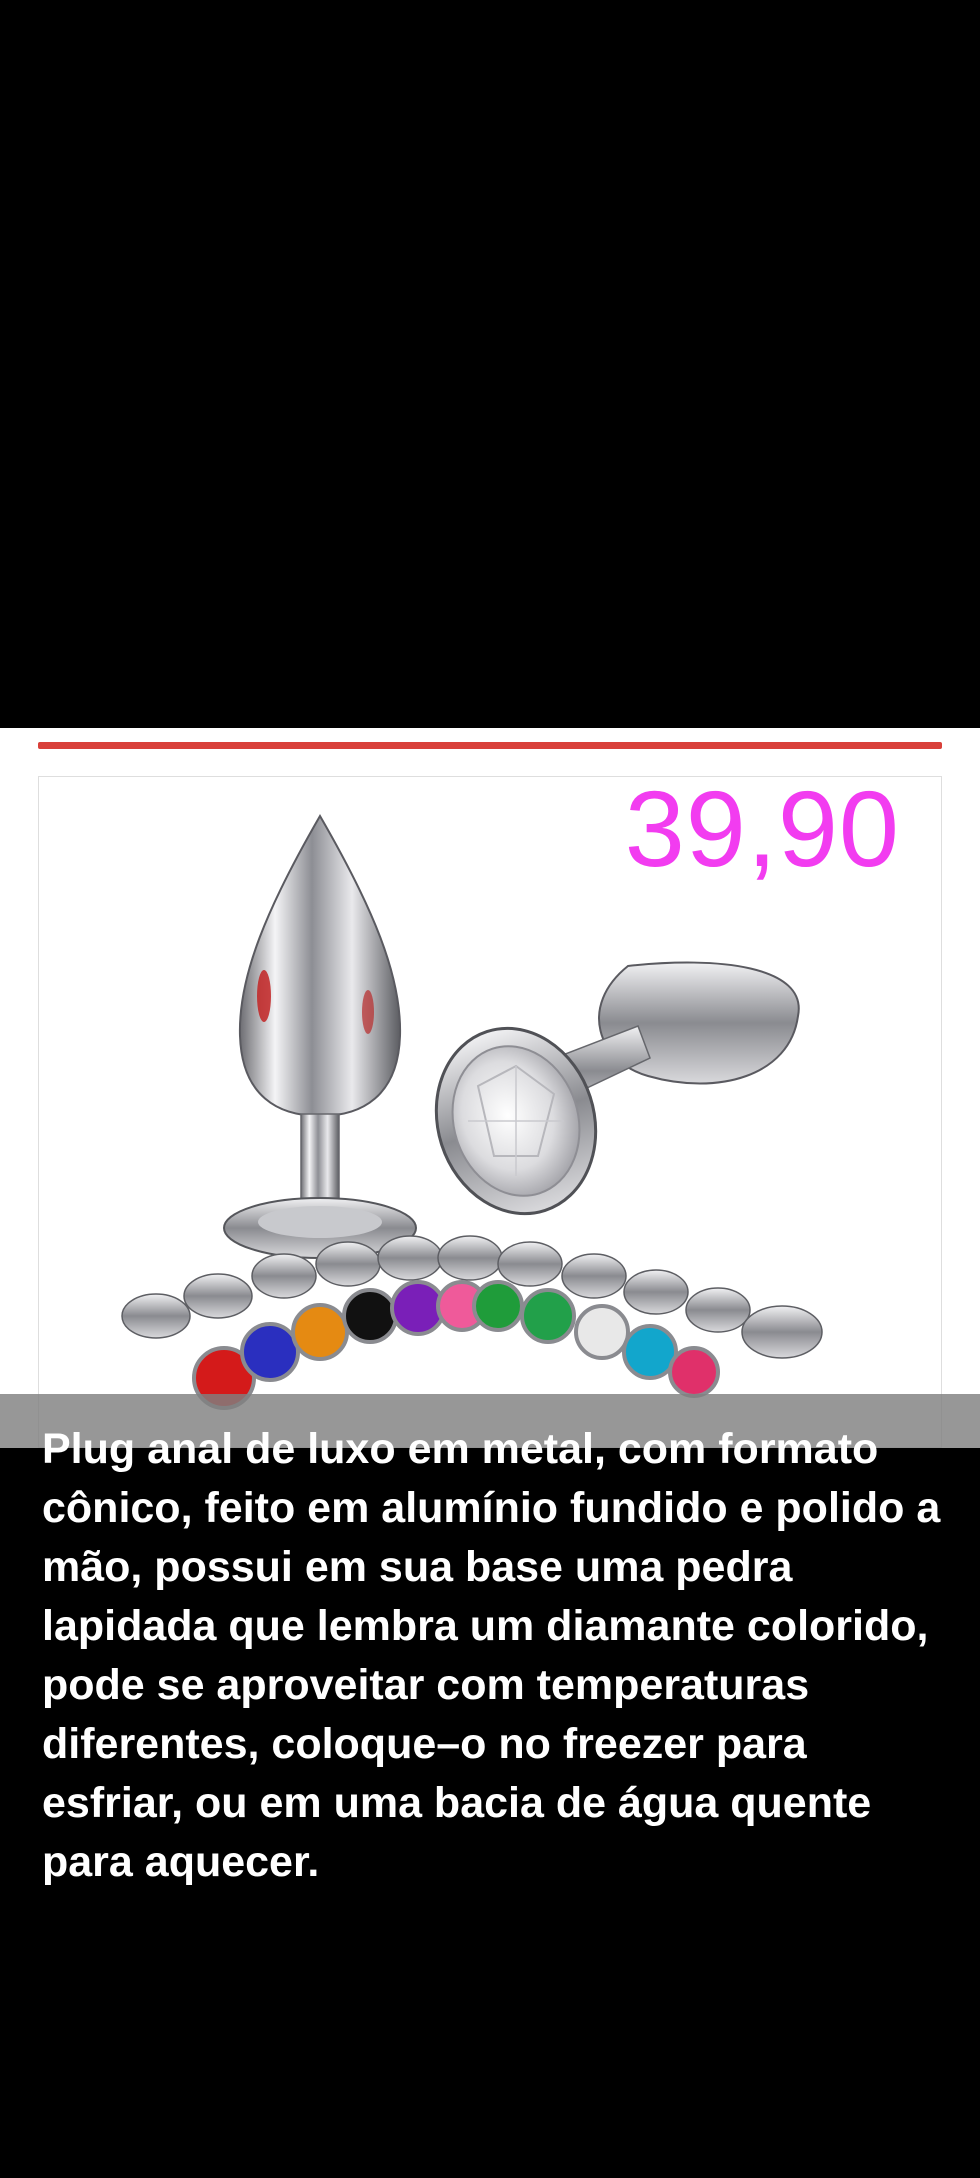 This screenshot has height=2178, width=980. What do you see at coordinates (320, 1036) in the screenshot?
I see `standing-plug` at bounding box center [320, 1036].